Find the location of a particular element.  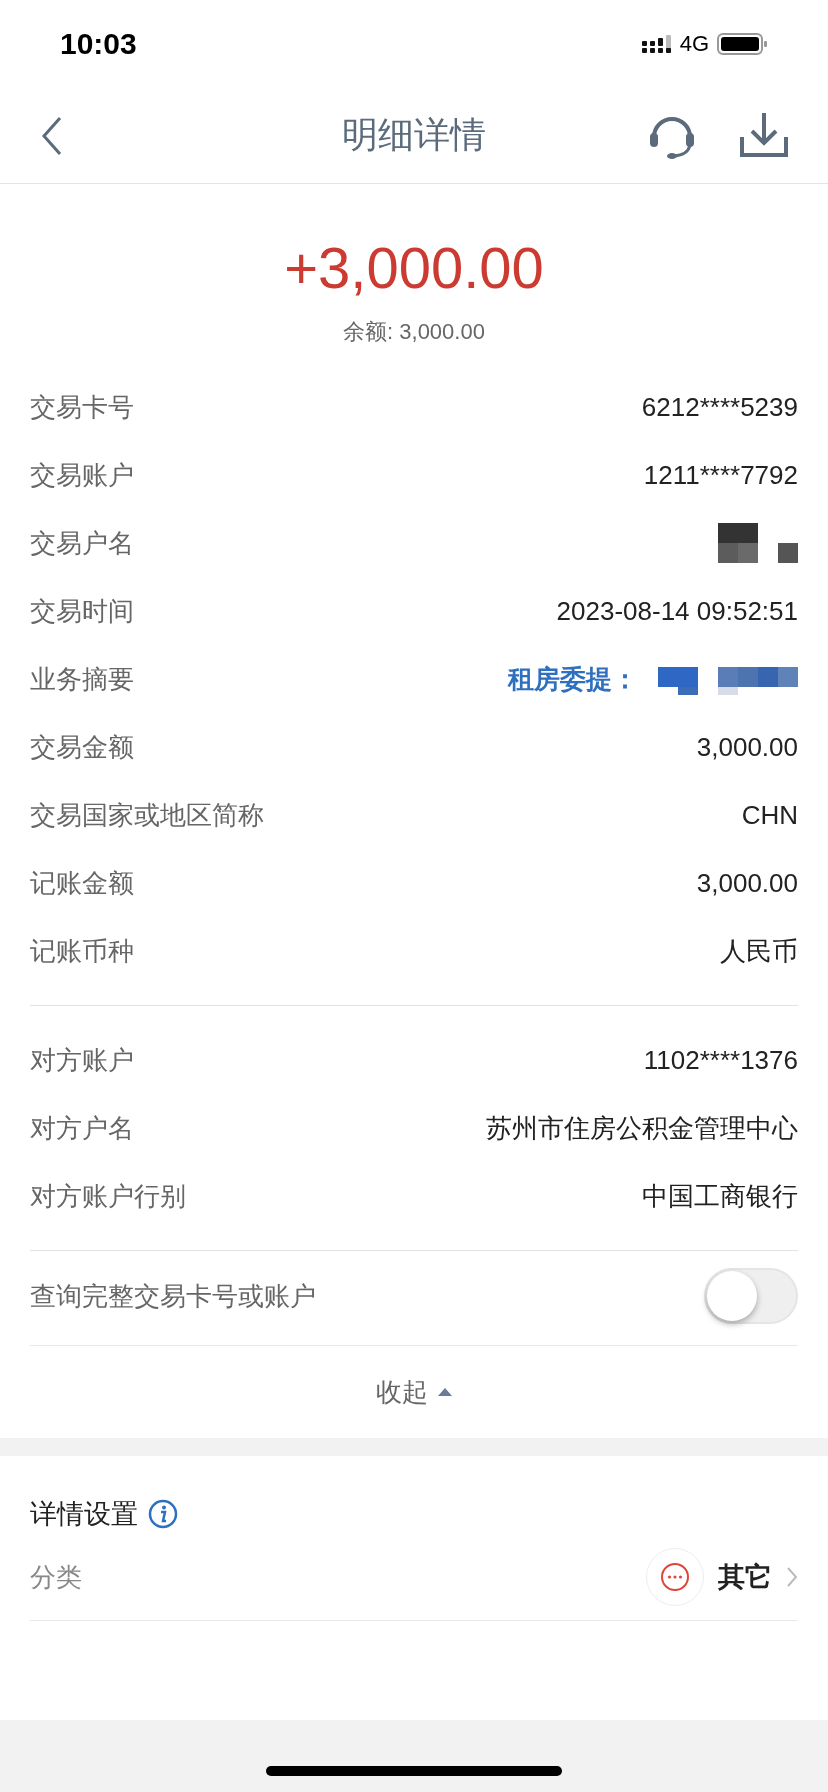

field-label: 对方账户行别 is located at coordinates (108, 1196).